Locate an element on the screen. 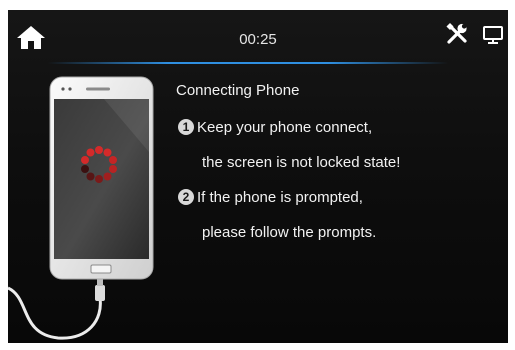 The width and height of the screenshot is (515, 350). usb-cable is located at coordinates (56, 309).